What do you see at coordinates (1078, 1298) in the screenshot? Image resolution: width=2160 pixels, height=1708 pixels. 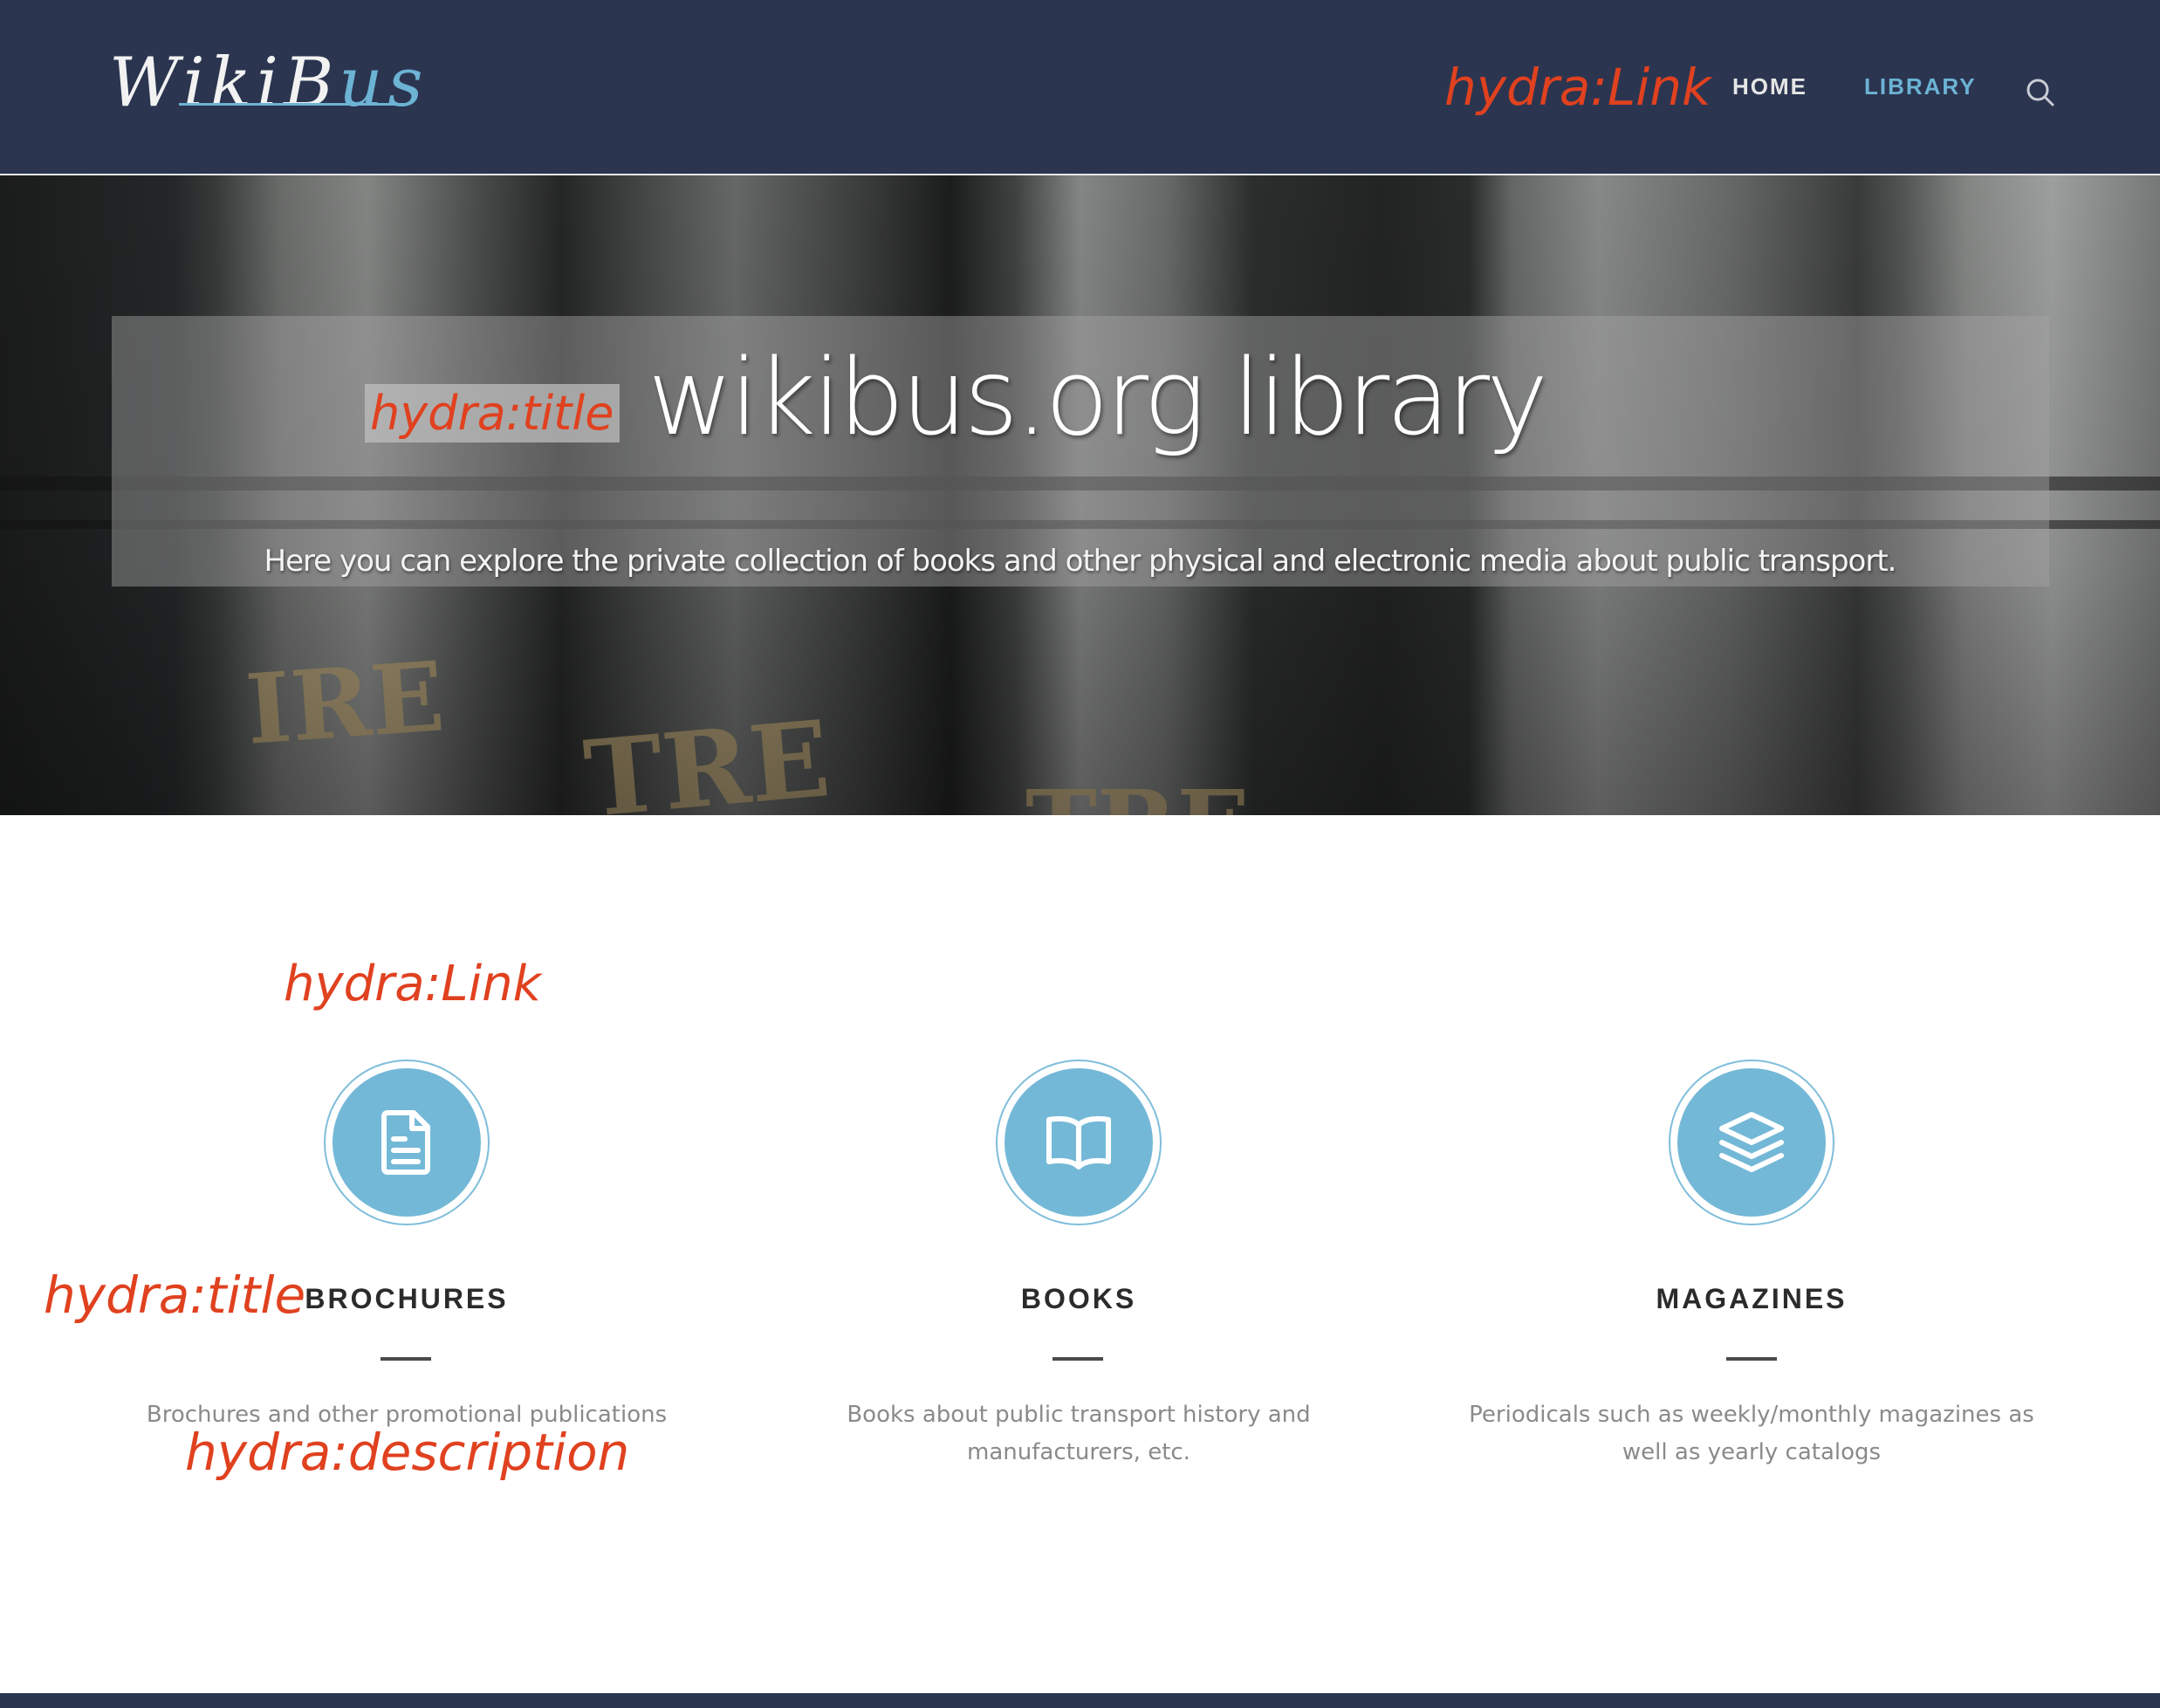 I see `card-title: BOOKS` at bounding box center [1078, 1298].